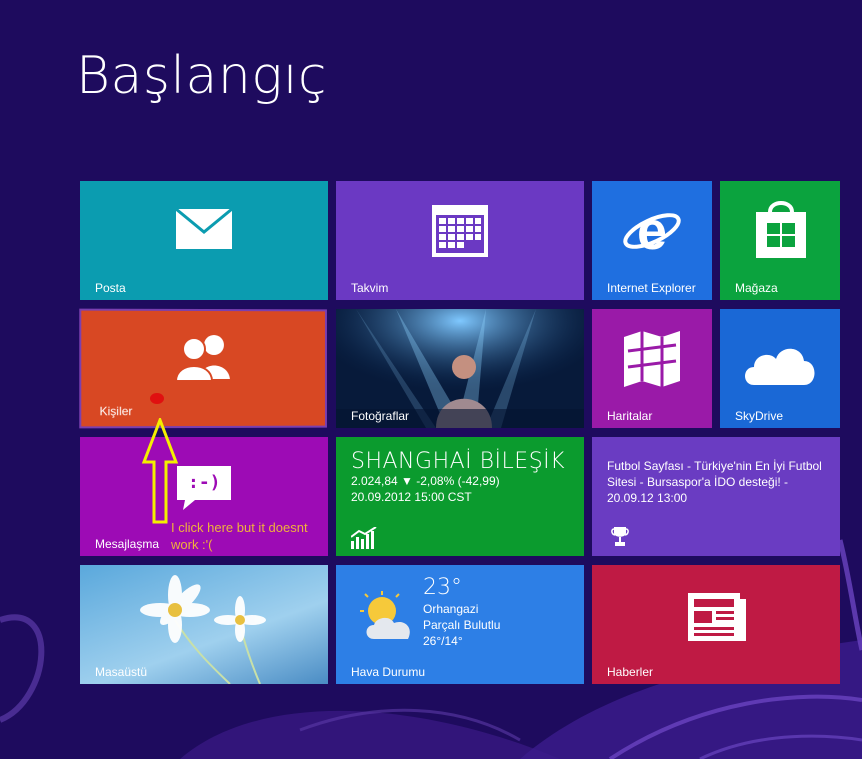 Image resolution: width=862 pixels, height=759 pixels. What do you see at coordinates (460, 231) in the screenshot?
I see `calendar-icon` at bounding box center [460, 231].